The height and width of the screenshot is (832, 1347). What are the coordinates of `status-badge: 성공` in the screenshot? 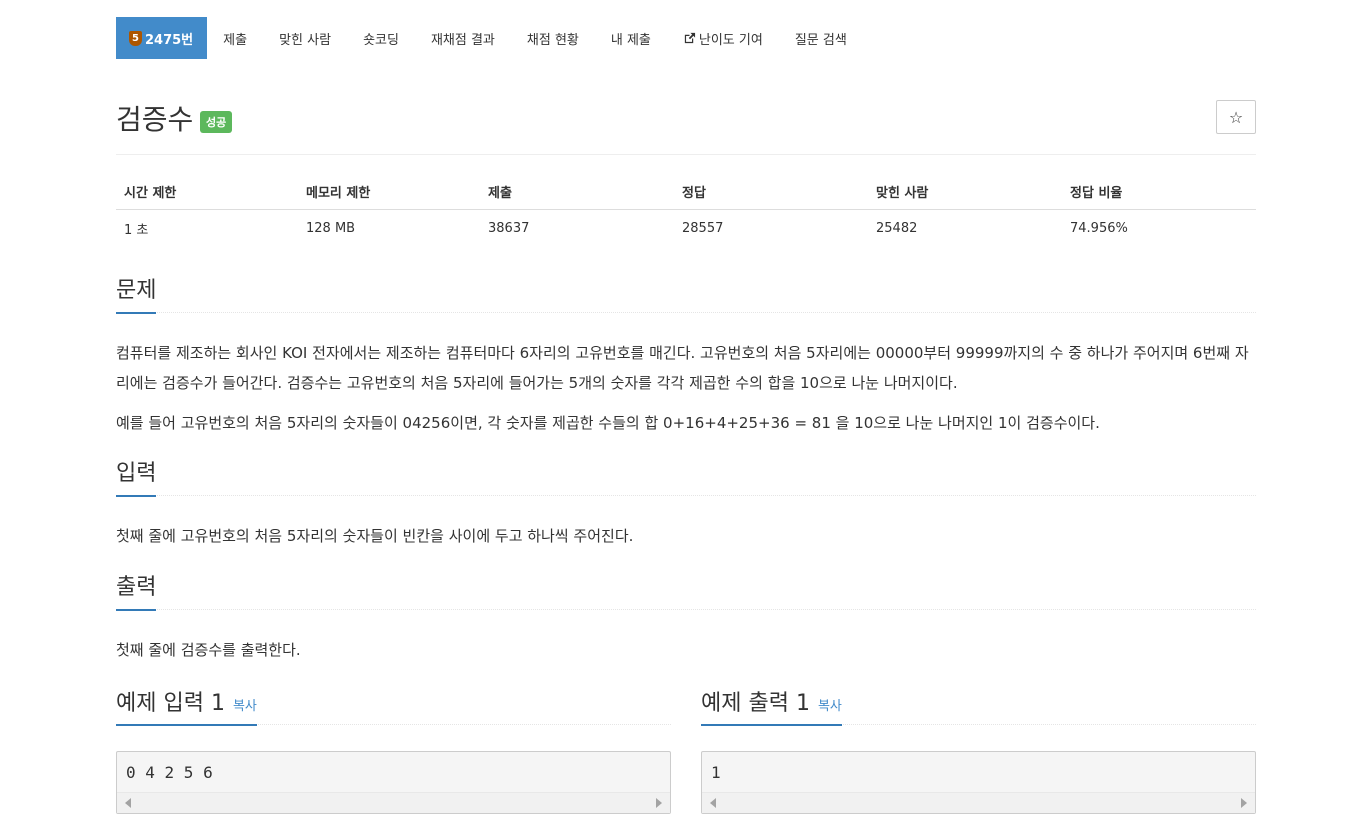 It's located at (216, 122).